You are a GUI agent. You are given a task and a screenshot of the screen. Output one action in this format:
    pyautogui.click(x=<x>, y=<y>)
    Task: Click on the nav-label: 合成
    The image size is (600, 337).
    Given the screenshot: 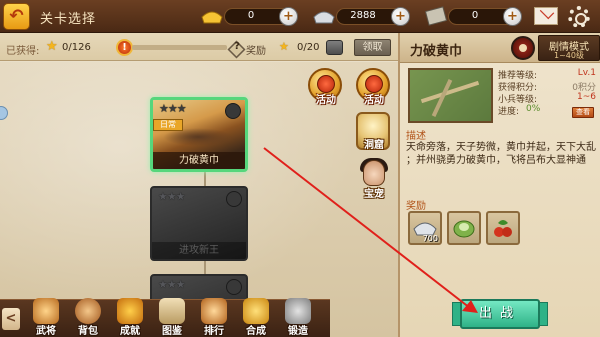 What is the action you would take?
    pyautogui.click(x=256, y=331)
    